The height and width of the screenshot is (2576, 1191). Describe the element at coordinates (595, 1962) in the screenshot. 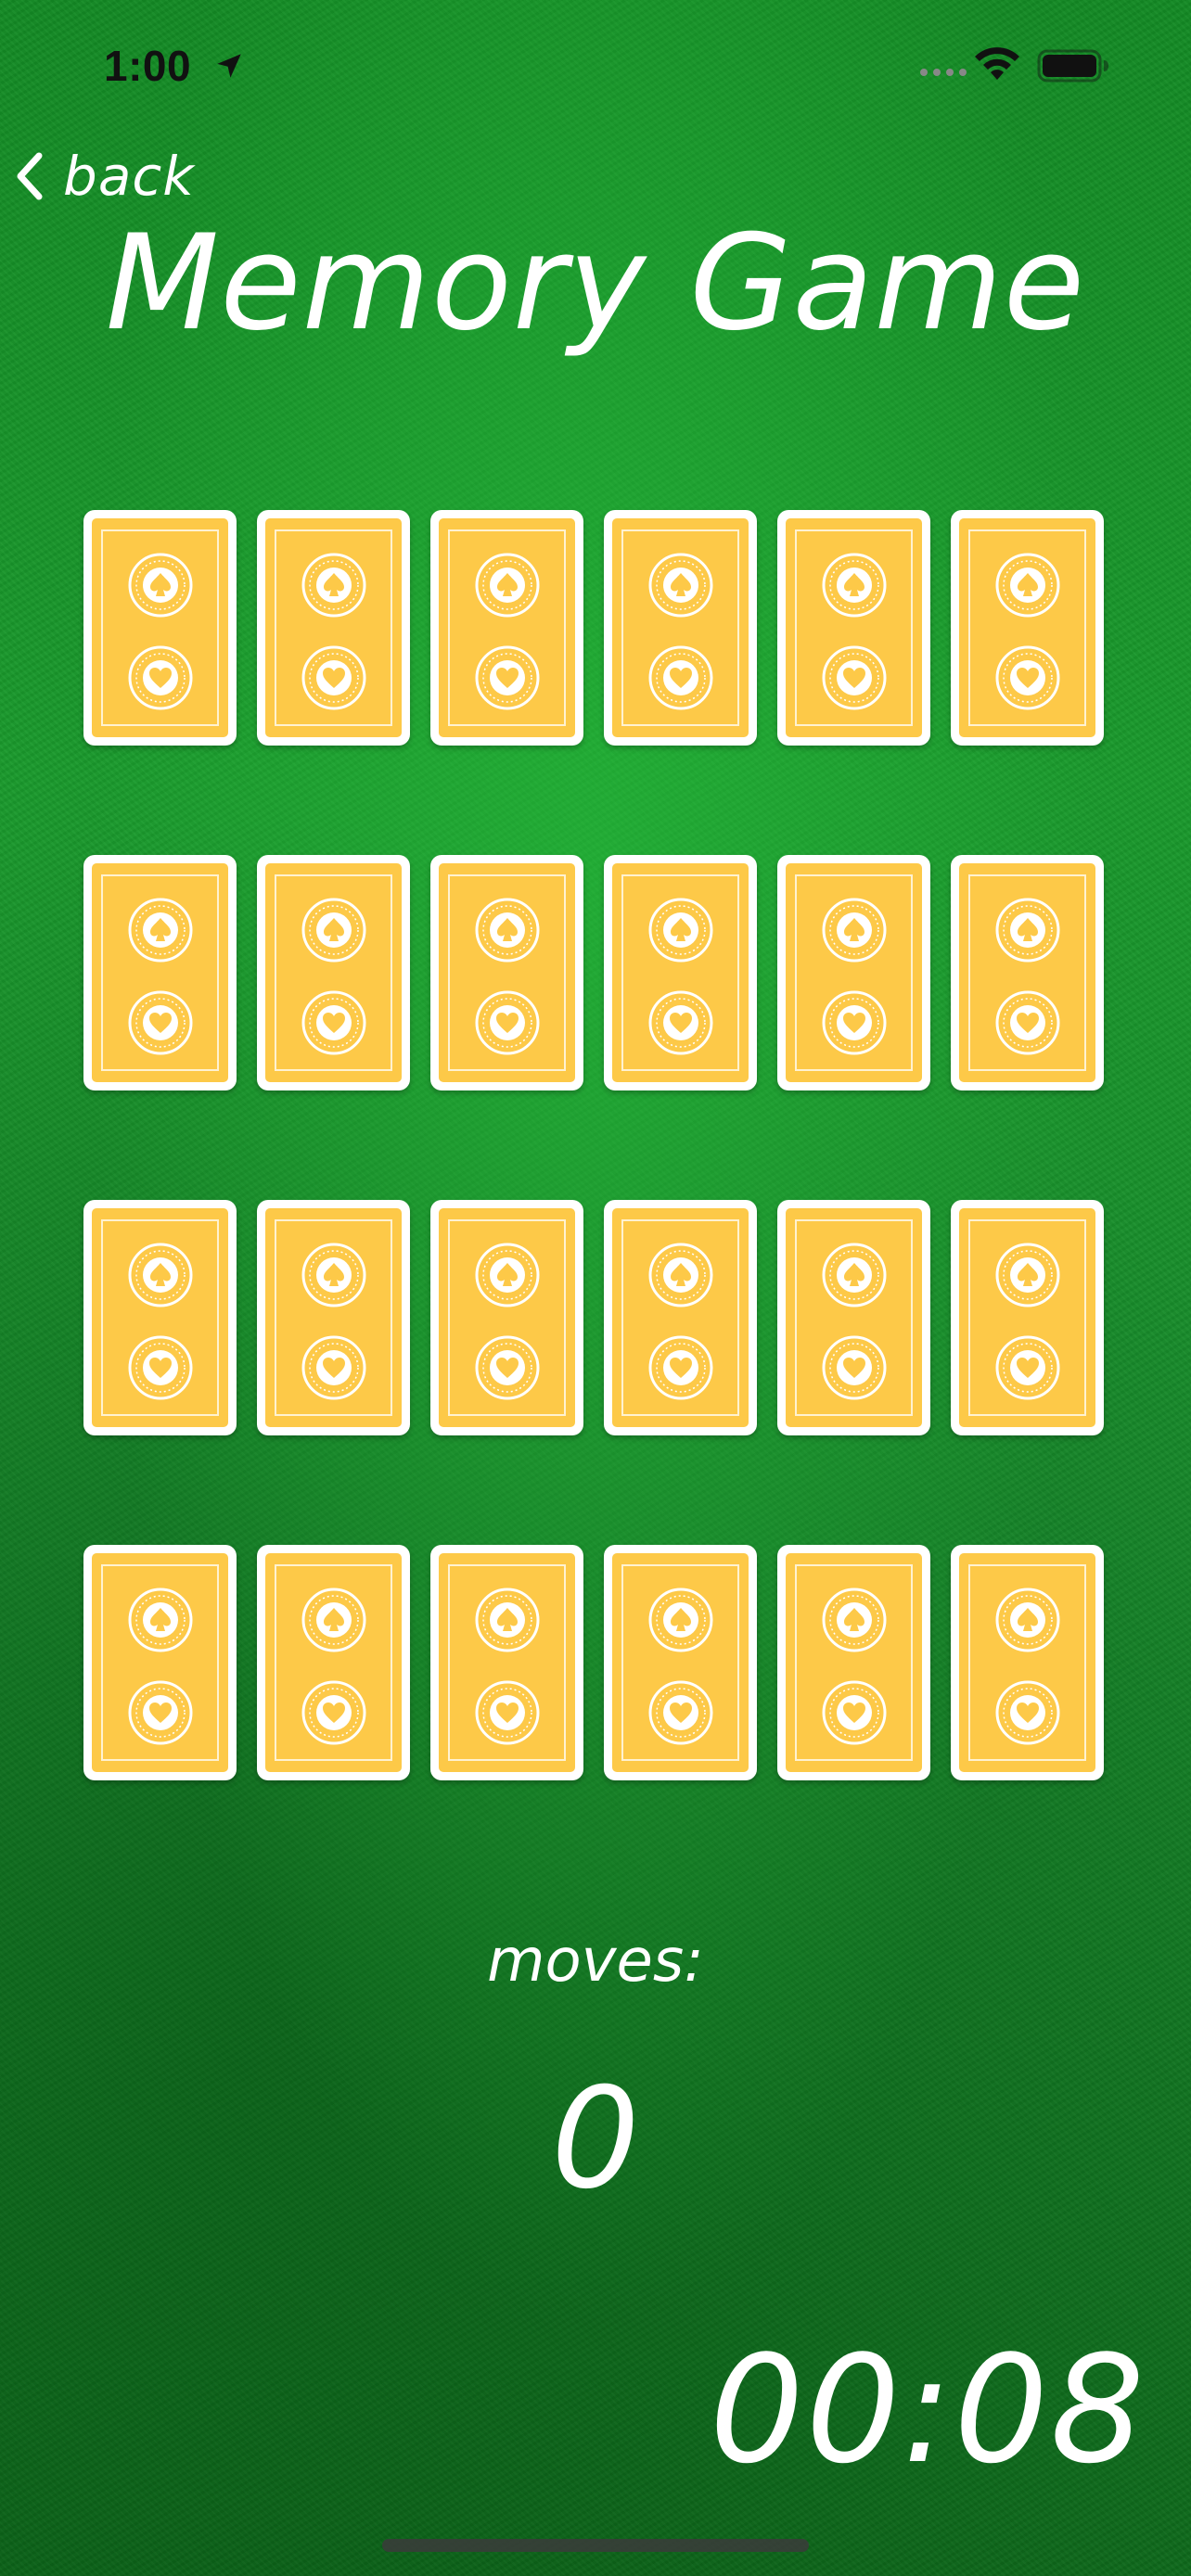

I see `moves-label: moves:` at that location.